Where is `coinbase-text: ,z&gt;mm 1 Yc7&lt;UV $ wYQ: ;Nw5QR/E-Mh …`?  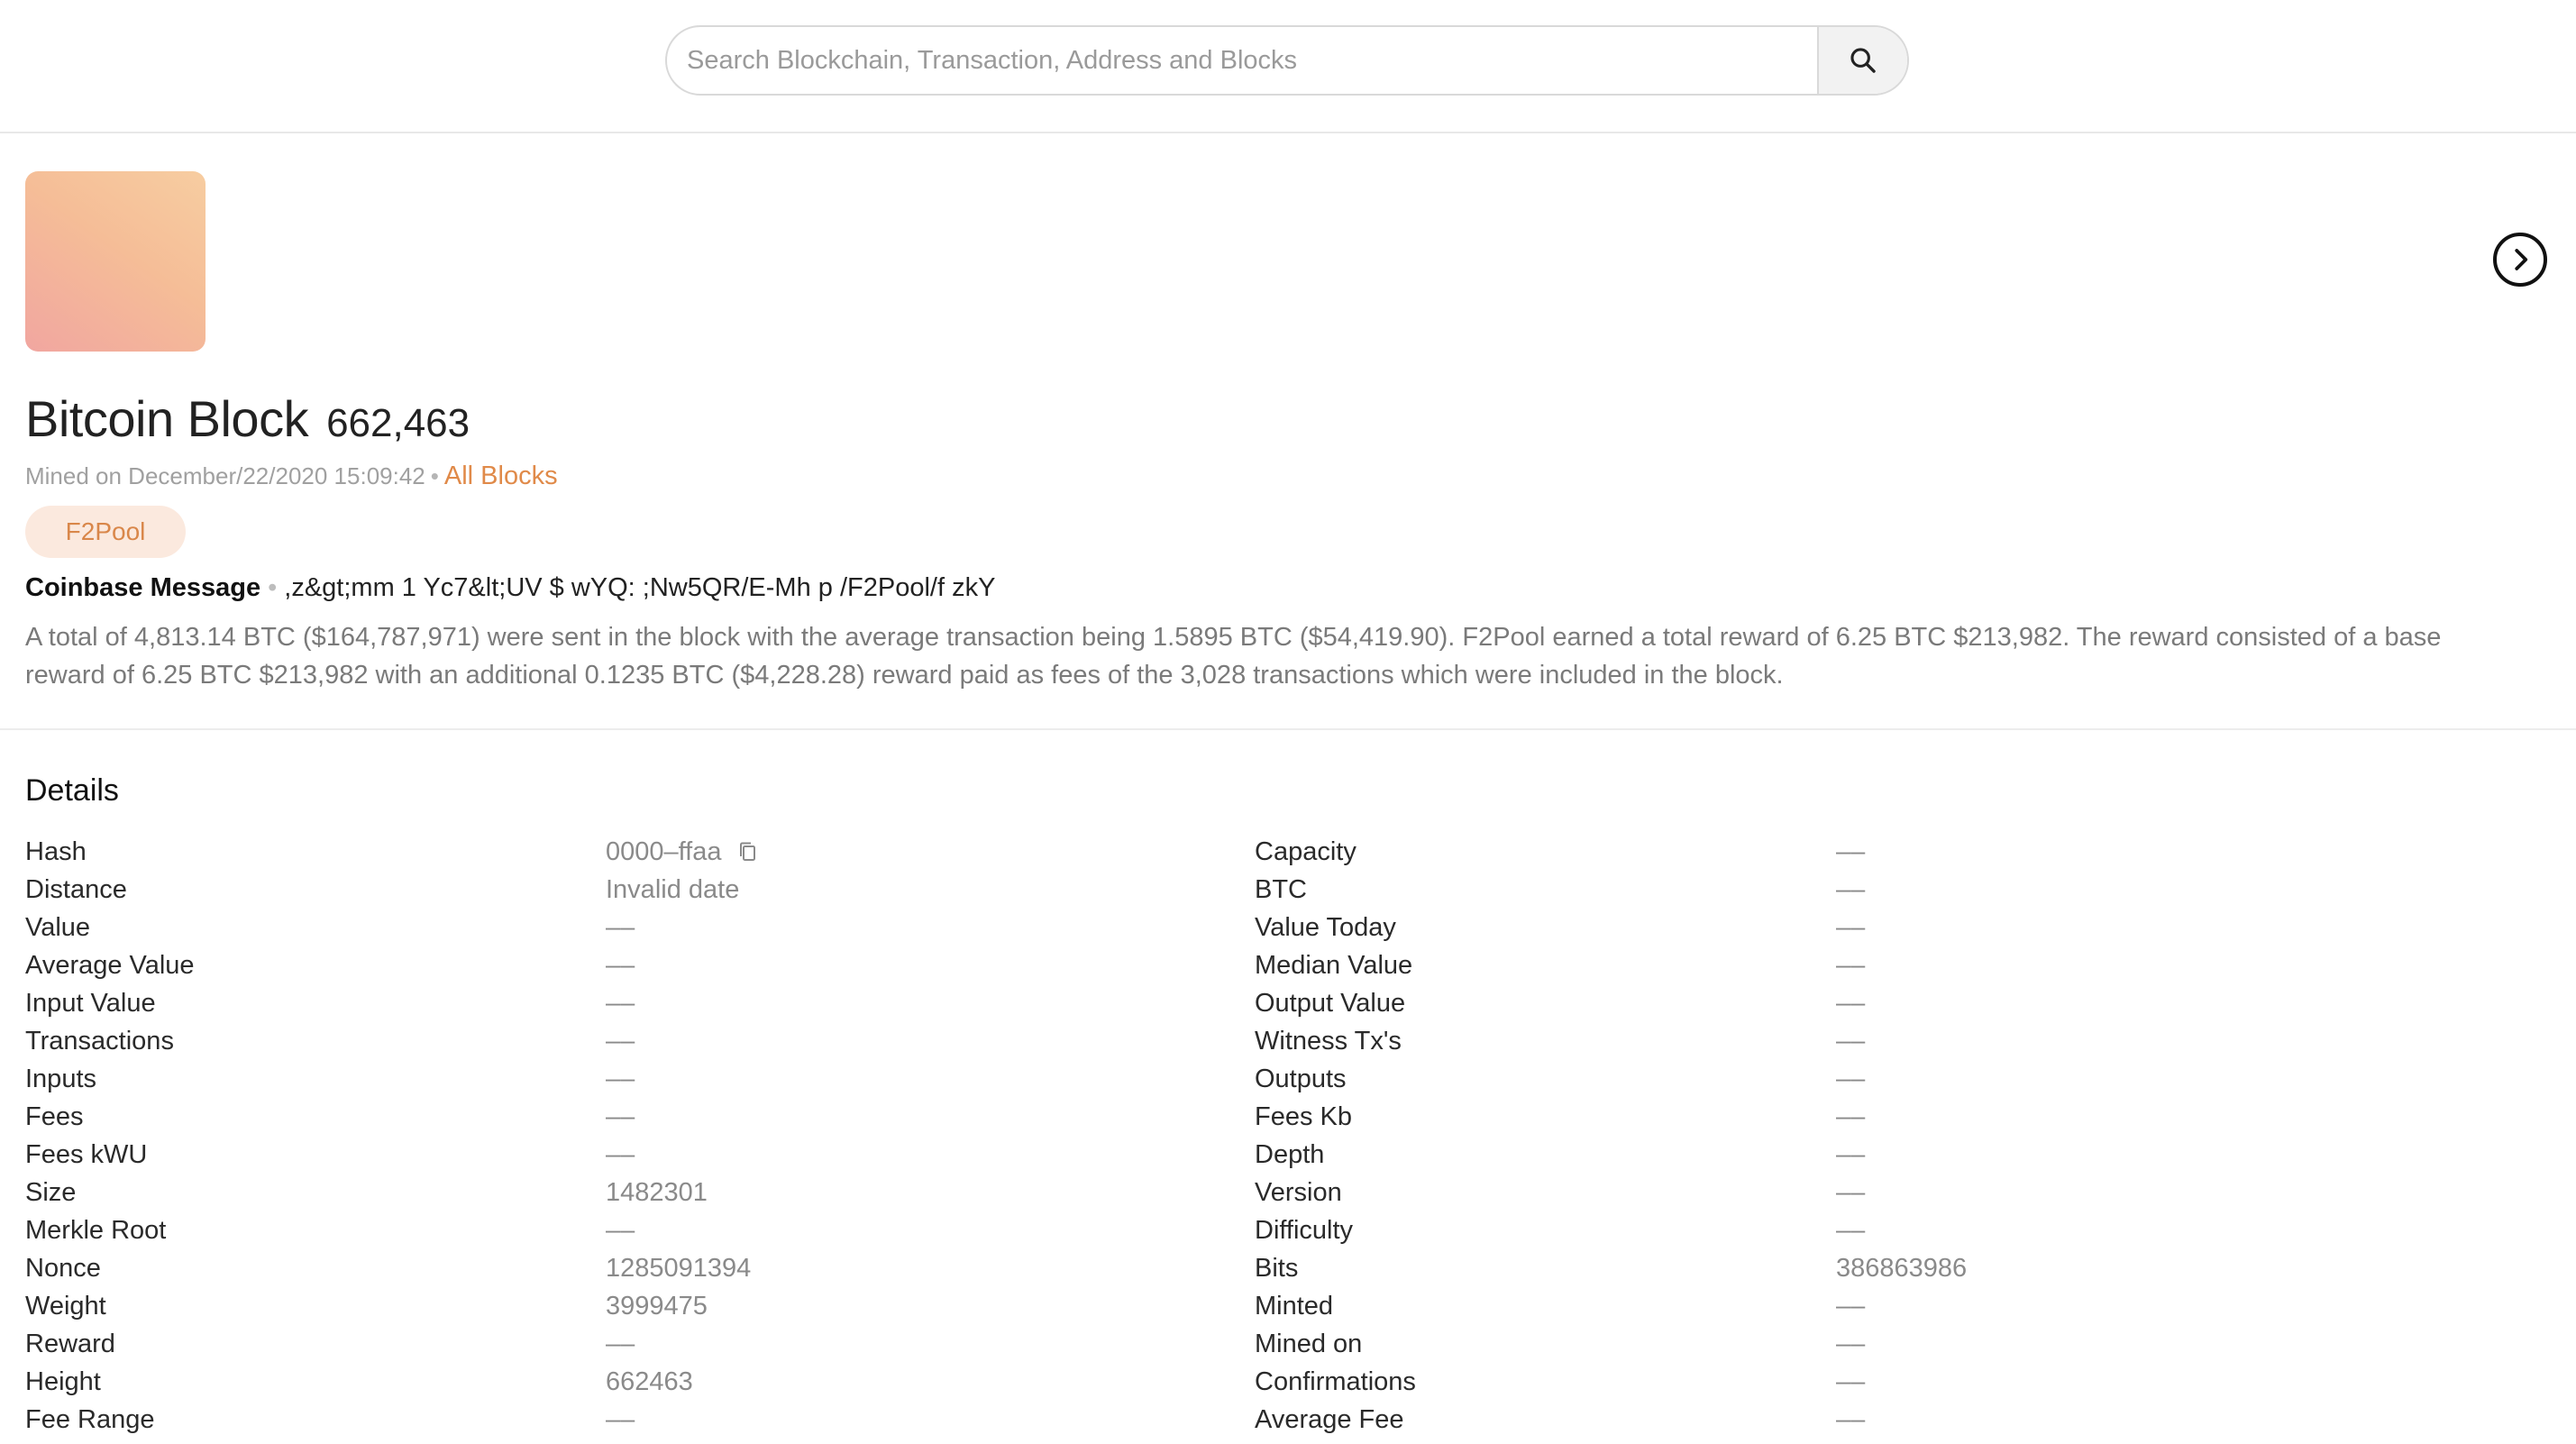
coinbase-text: ,z&gt;mm 1 Yc7&lt;UV $ wYQ: ;Nw5QR/E-Mh … is located at coordinates (640, 587).